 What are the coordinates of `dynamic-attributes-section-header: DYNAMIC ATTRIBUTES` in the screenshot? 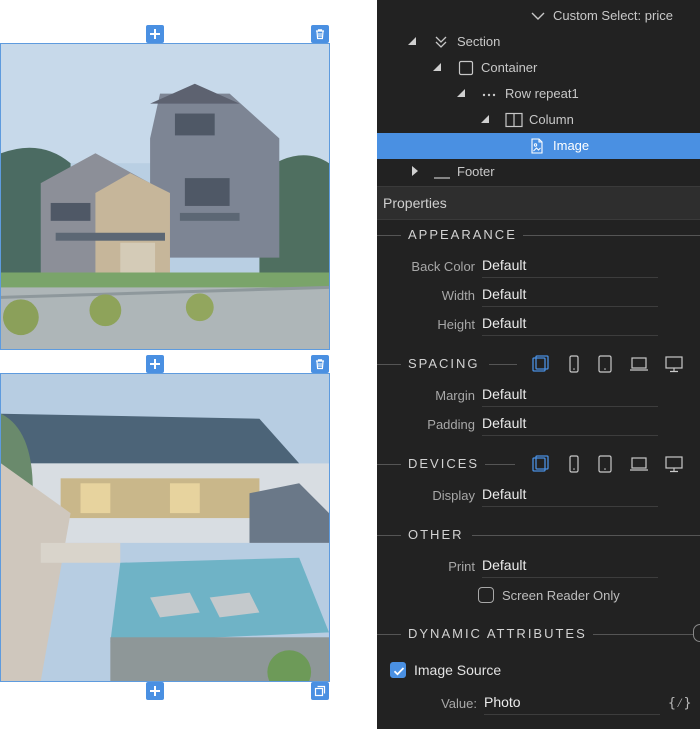 It's located at (538, 634).